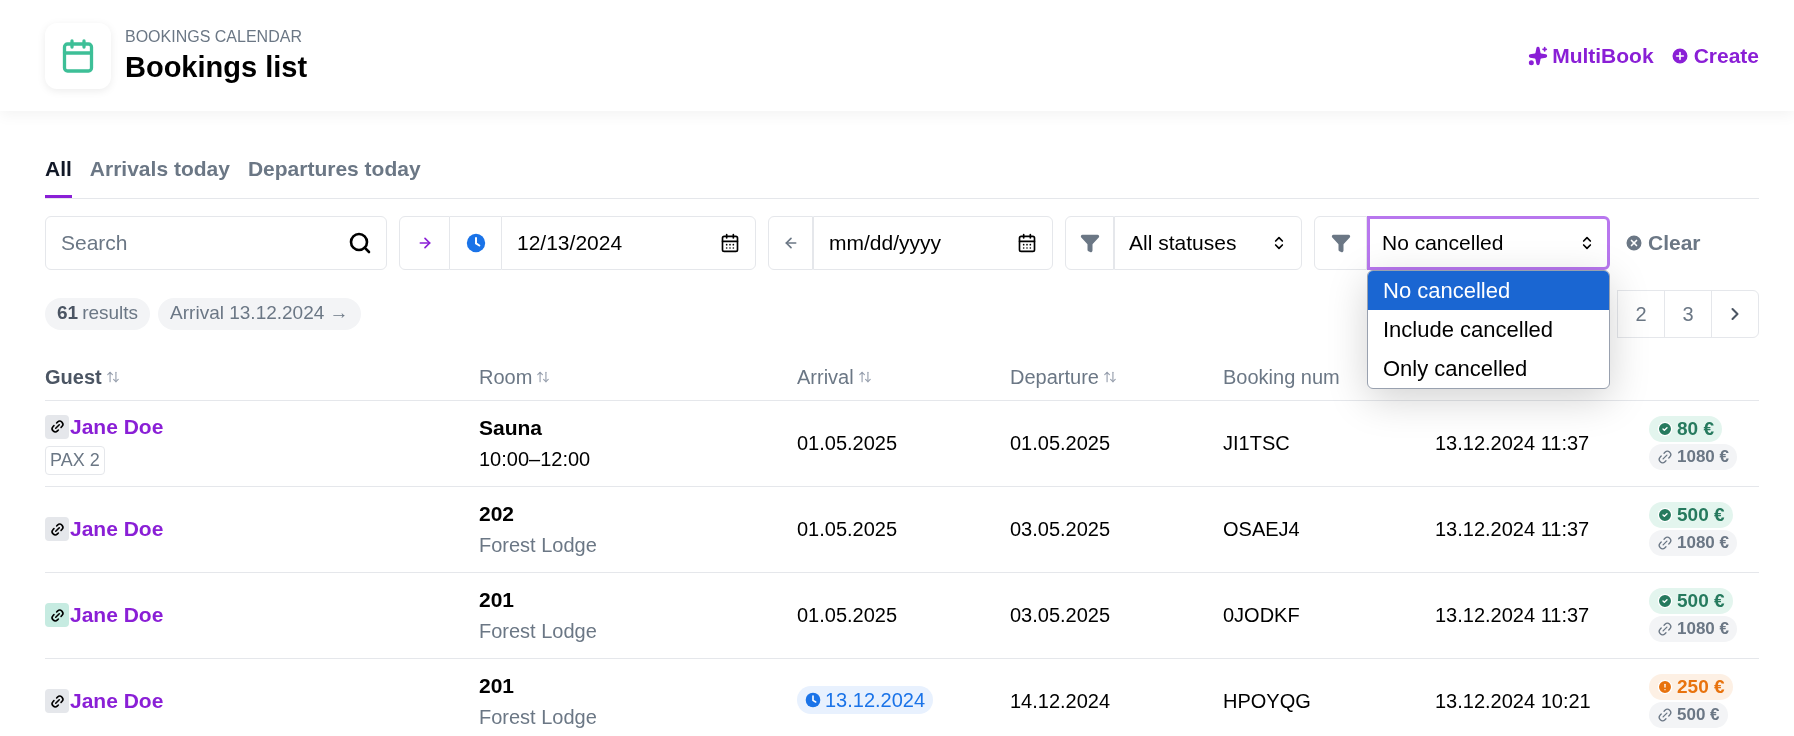 The width and height of the screenshot is (1794, 736). I want to click on departure-date: 01.05.2025, so click(1061, 443).